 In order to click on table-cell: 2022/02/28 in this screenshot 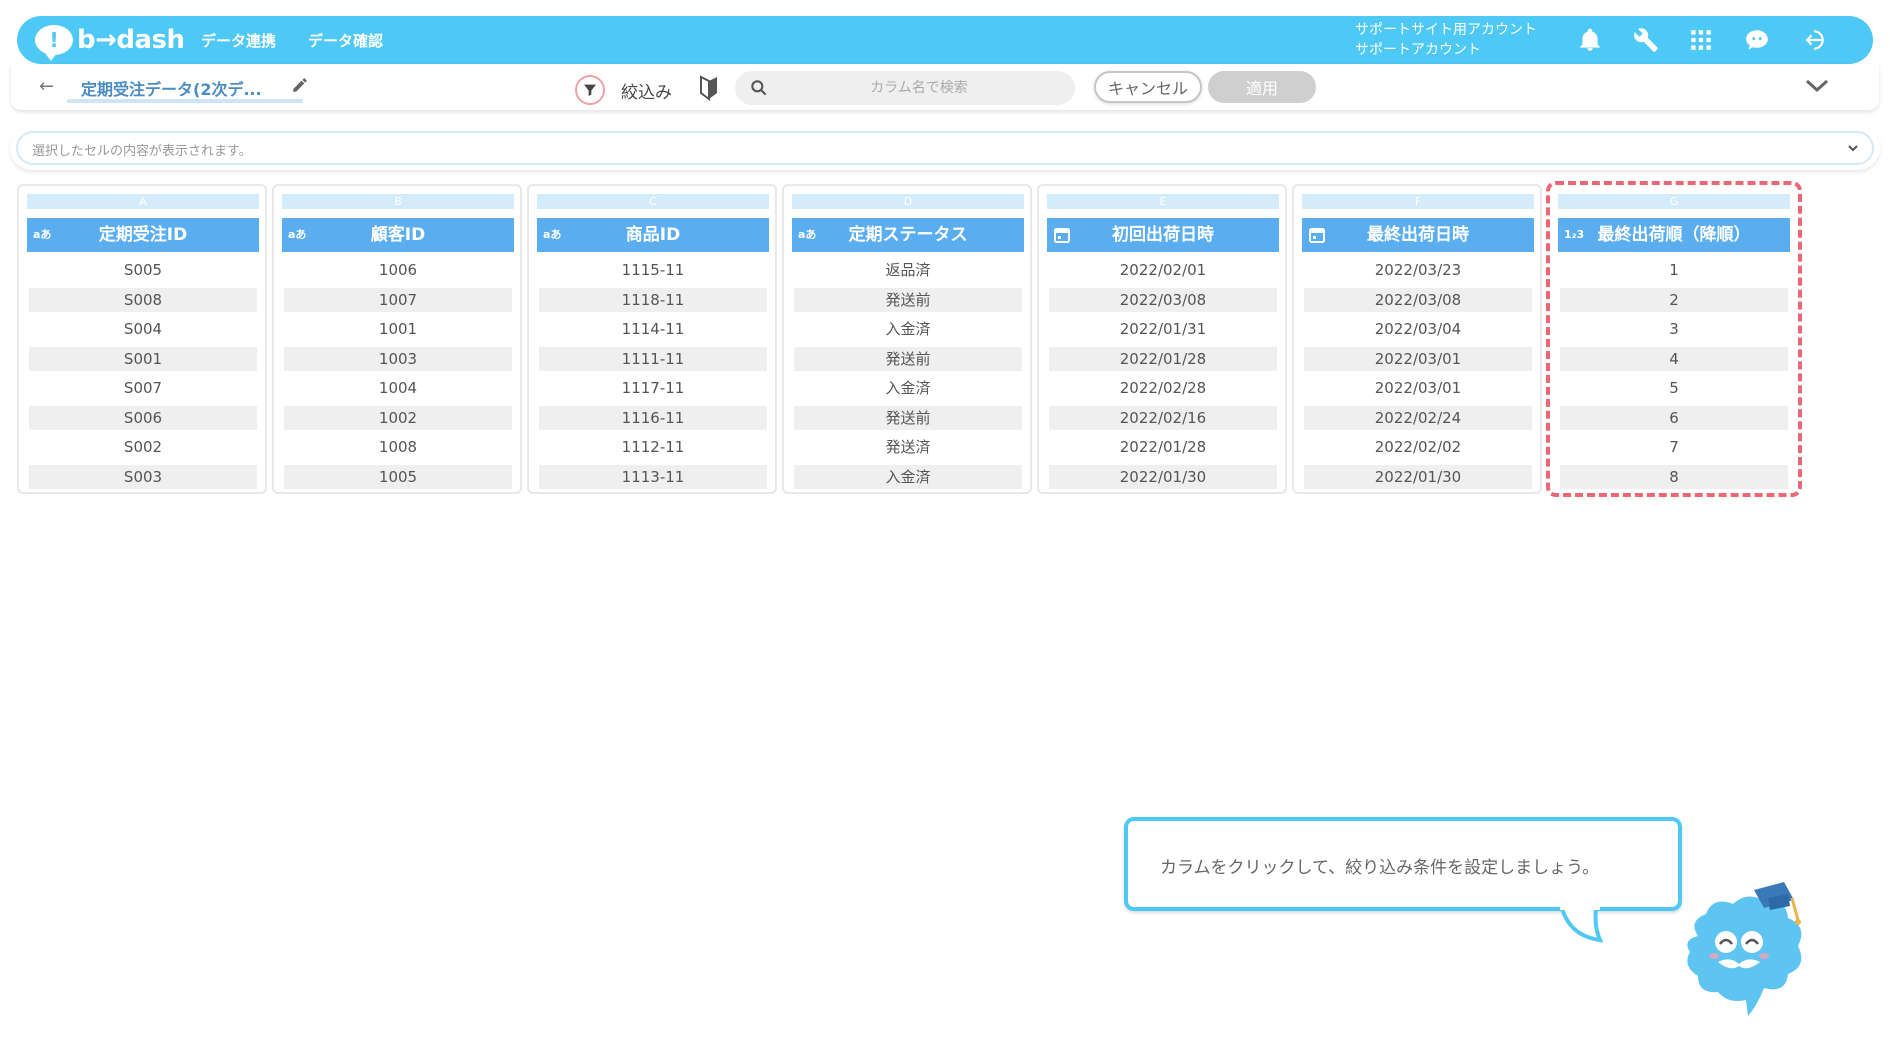, I will do `click(1163, 388)`.